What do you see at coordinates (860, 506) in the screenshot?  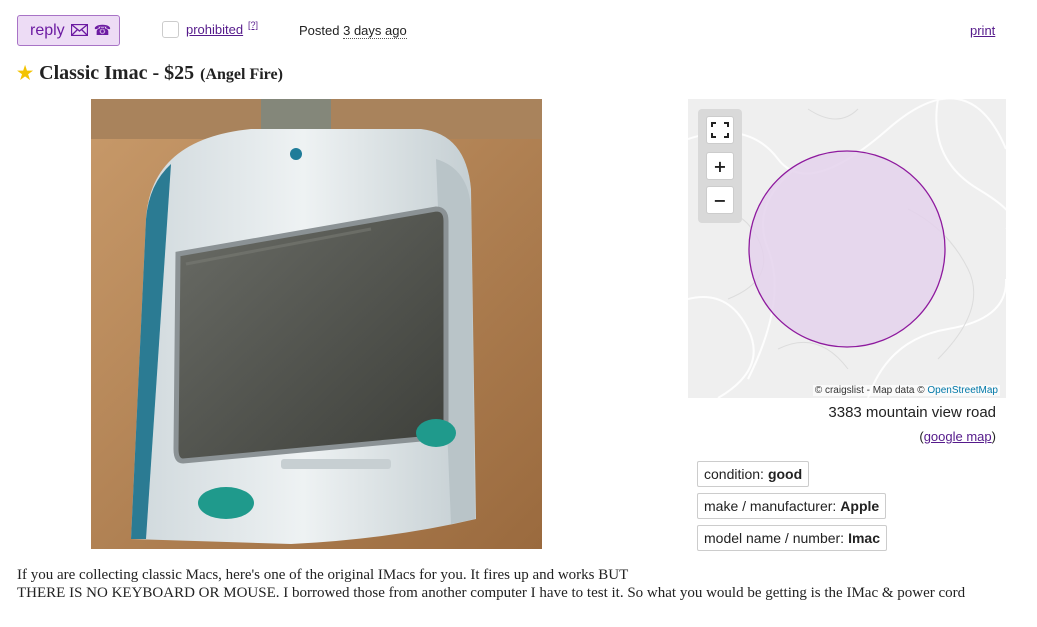 I see `attr-value: Apple` at bounding box center [860, 506].